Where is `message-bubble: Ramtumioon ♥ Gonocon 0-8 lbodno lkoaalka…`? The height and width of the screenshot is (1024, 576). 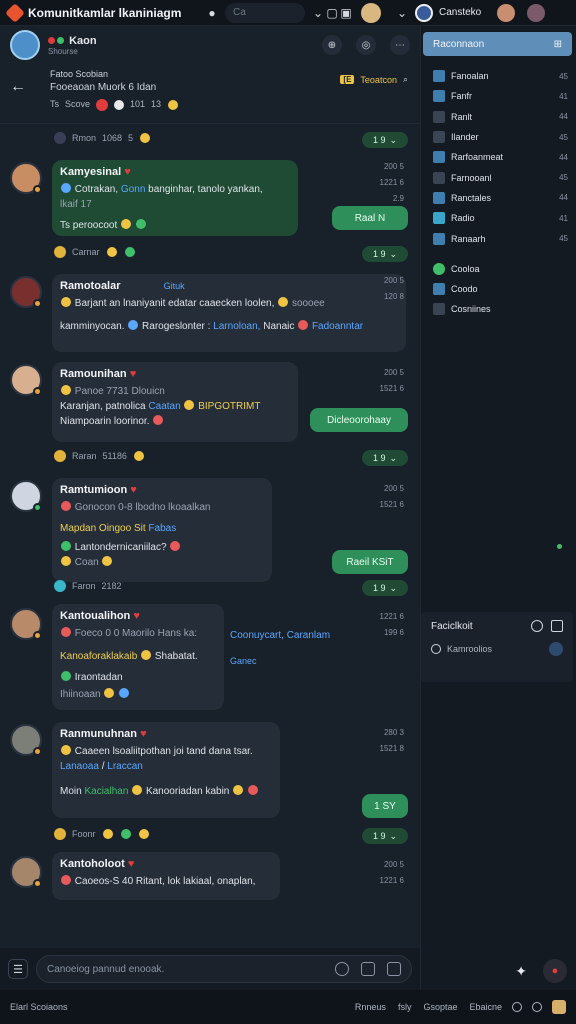
message-bubble: Ramtumioon ♥ Gonocon 0-8 lbodno lkoaalka… is located at coordinates (162, 530).